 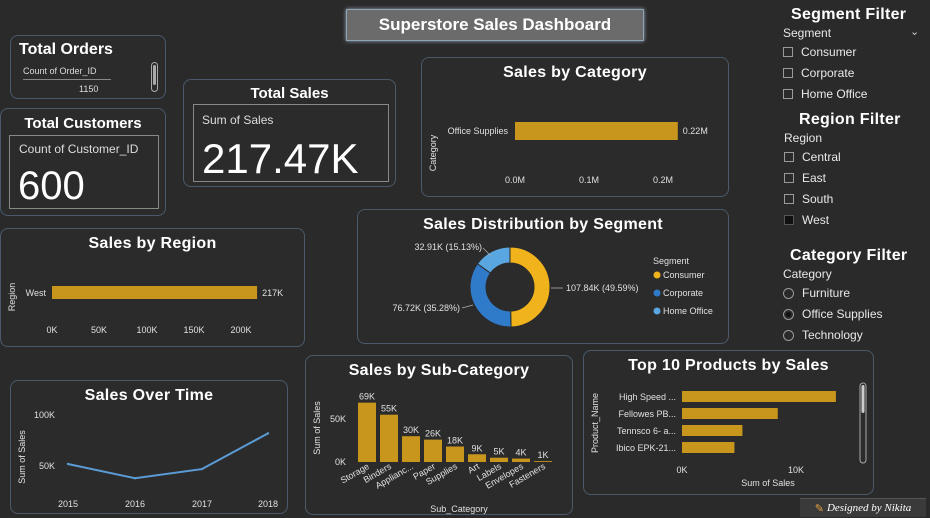 What do you see at coordinates (683, 293) in the screenshot?
I see `legend-corporate: Corporate` at bounding box center [683, 293].